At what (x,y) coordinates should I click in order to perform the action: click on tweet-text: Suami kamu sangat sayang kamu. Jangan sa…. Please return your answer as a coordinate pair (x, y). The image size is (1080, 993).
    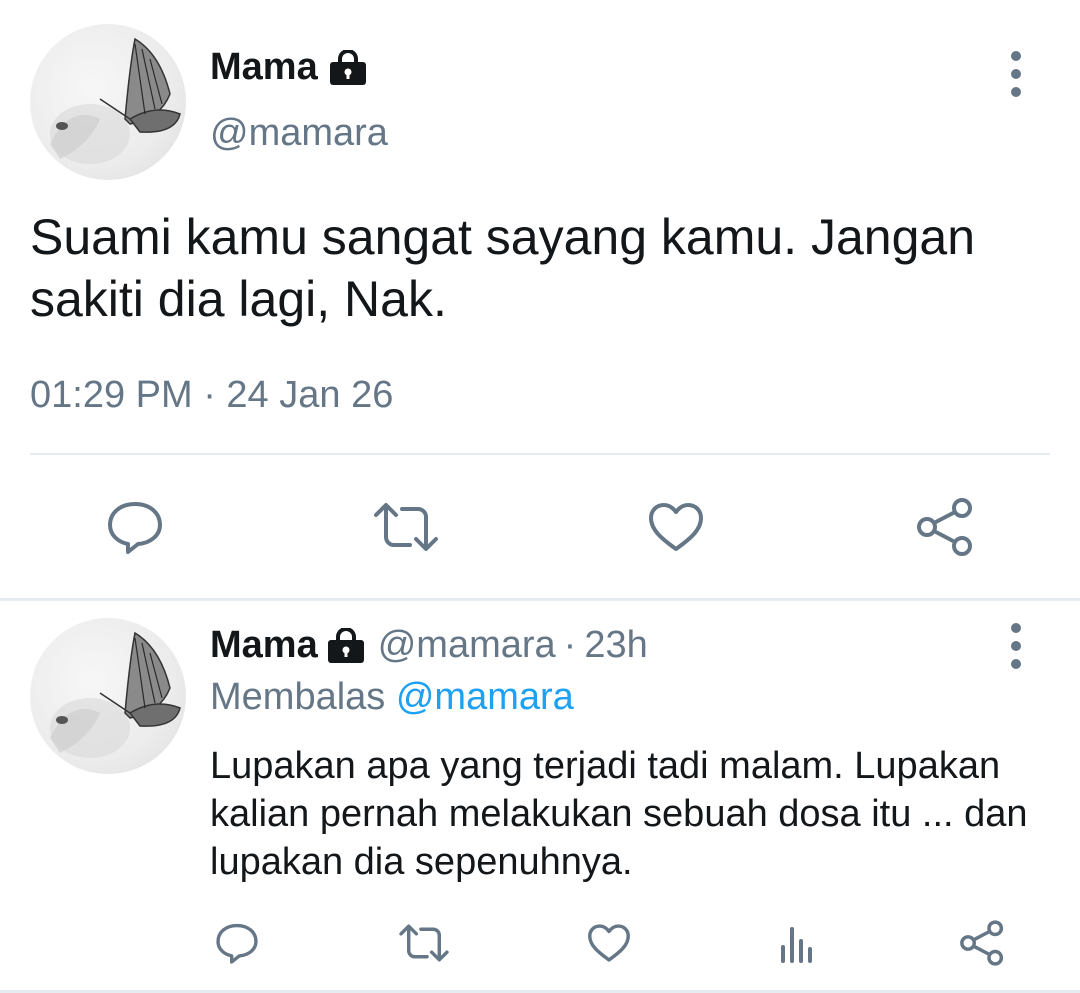
    Looking at the image, I should click on (502, 268).